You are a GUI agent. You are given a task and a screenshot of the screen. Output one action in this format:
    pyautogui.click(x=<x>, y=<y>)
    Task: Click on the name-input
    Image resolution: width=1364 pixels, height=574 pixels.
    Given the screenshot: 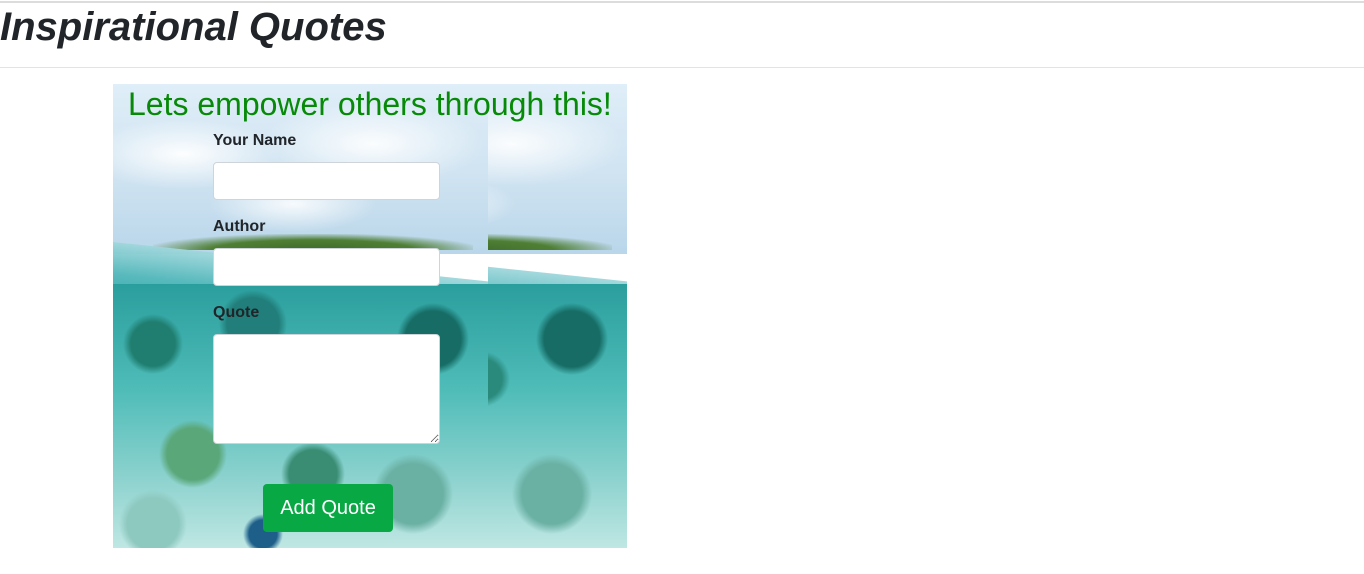 What is the action you would take?
    pyautogui.click(x=326, y=181)
    